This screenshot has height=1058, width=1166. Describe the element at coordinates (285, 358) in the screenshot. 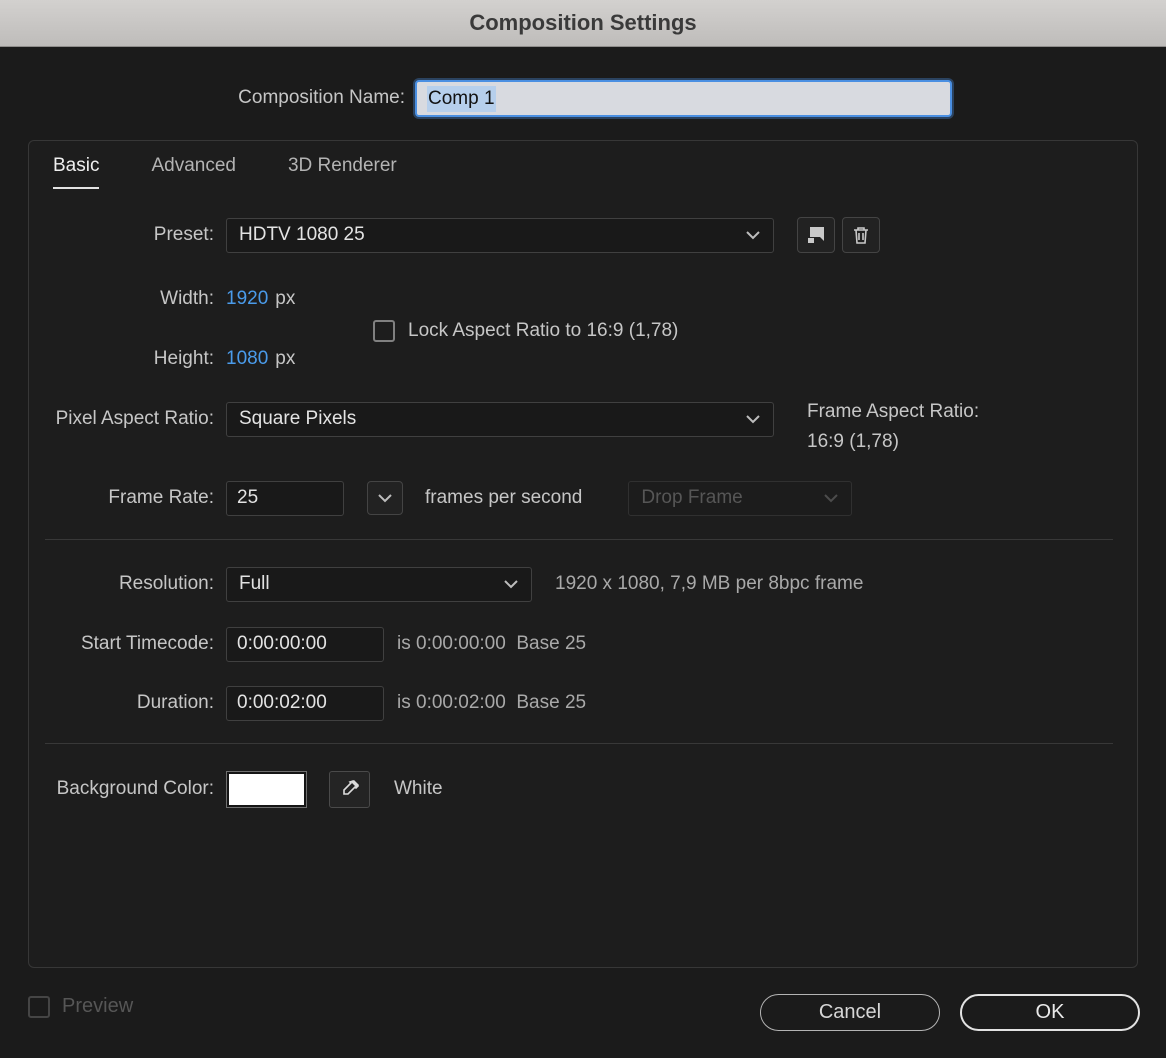

I see `height-unit: px` at that location.